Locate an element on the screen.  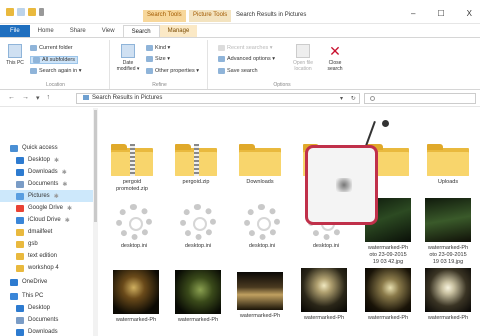
customize-qat-icon is located at coordinates (41, 12).